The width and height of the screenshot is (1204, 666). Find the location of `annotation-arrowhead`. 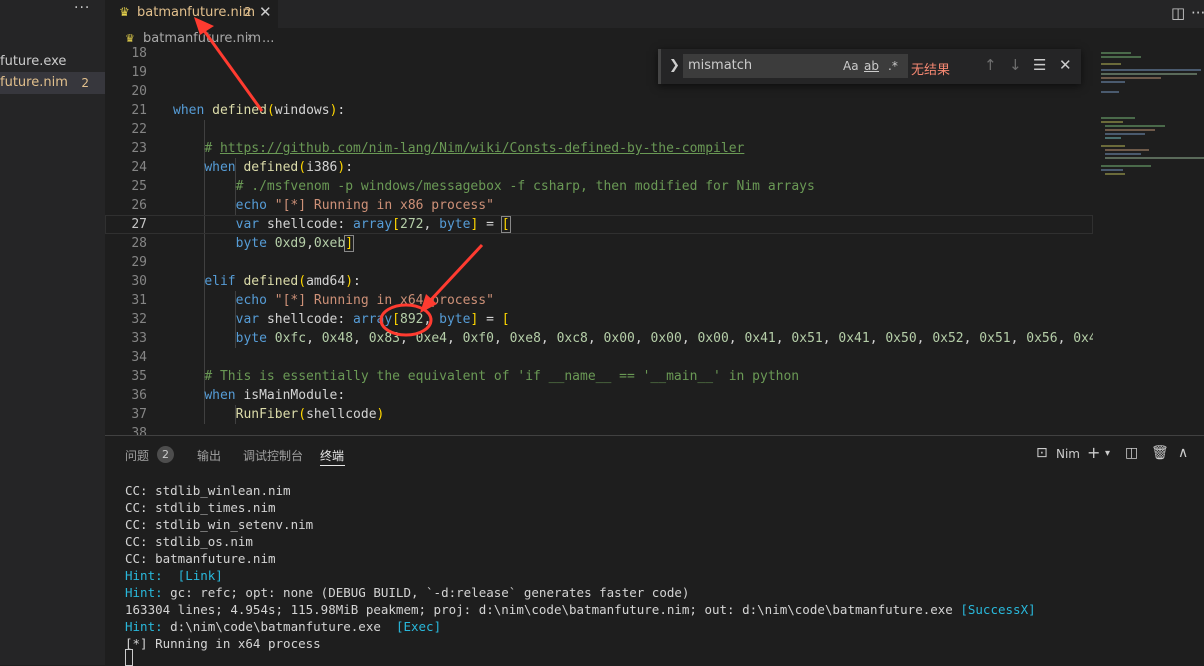

annotation-arrowhead is located at coordinates (204, 26).